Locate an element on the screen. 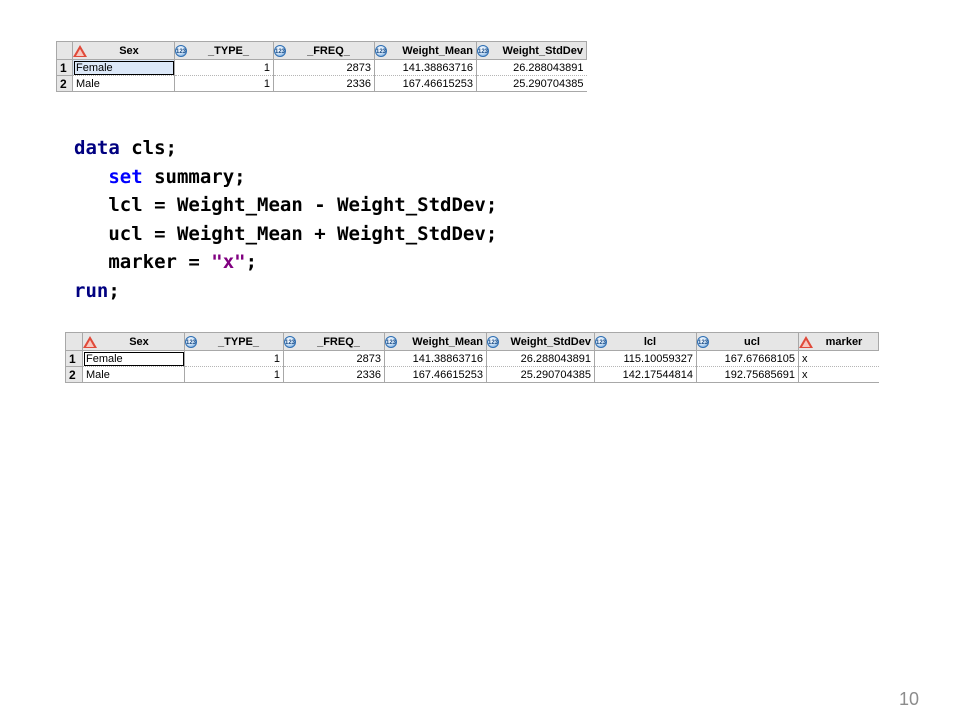 Image resolution: width=960 pixels, height=720 pixels. column-header-marker: marker is located at coordinates (838, 341).